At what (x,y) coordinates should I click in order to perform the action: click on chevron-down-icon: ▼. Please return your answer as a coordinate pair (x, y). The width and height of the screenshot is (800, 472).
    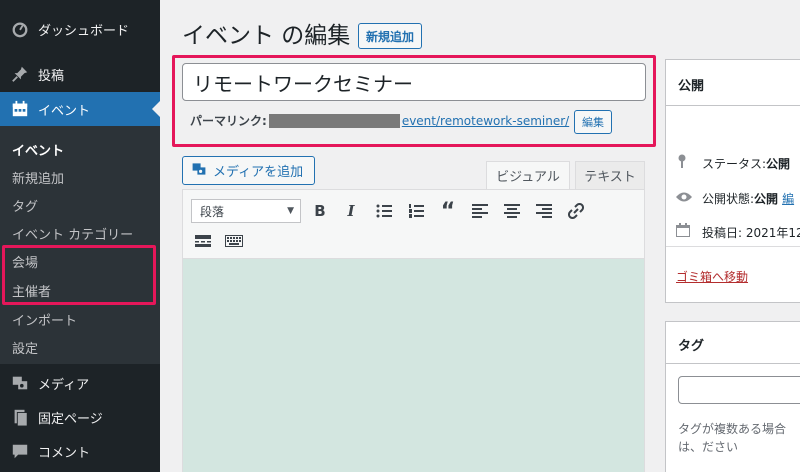
    Looking at the image, I should click on (290, 211).